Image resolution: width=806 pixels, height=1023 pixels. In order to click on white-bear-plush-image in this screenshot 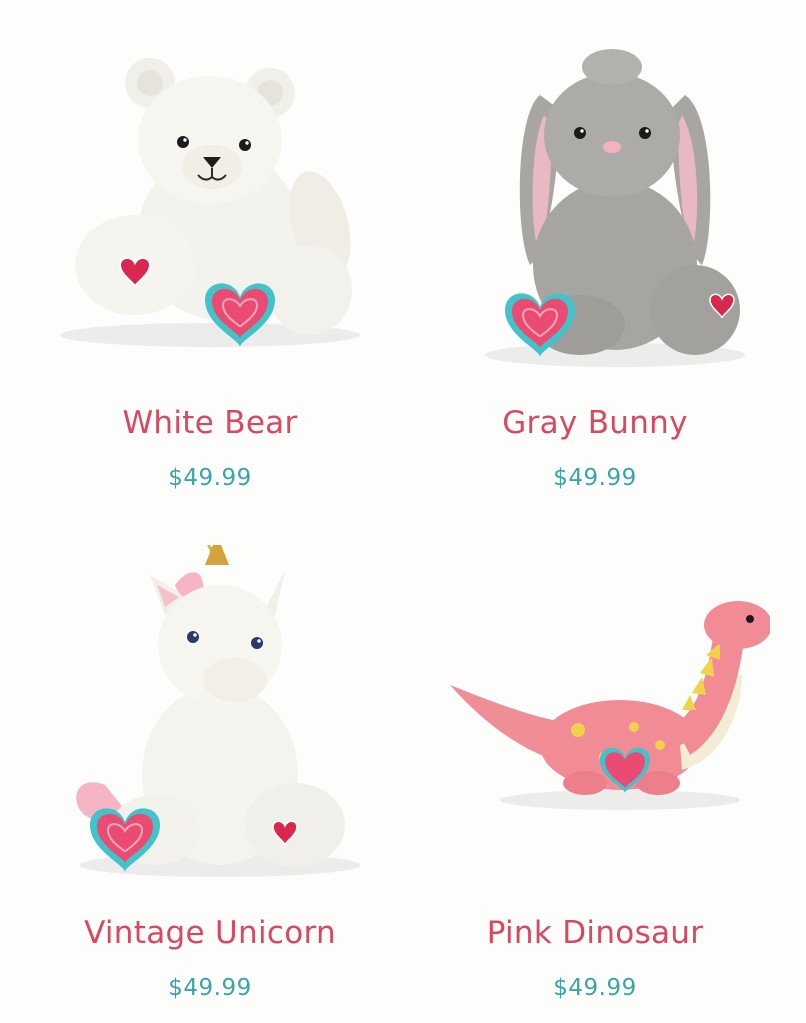, I will do `click(210, 205)`.